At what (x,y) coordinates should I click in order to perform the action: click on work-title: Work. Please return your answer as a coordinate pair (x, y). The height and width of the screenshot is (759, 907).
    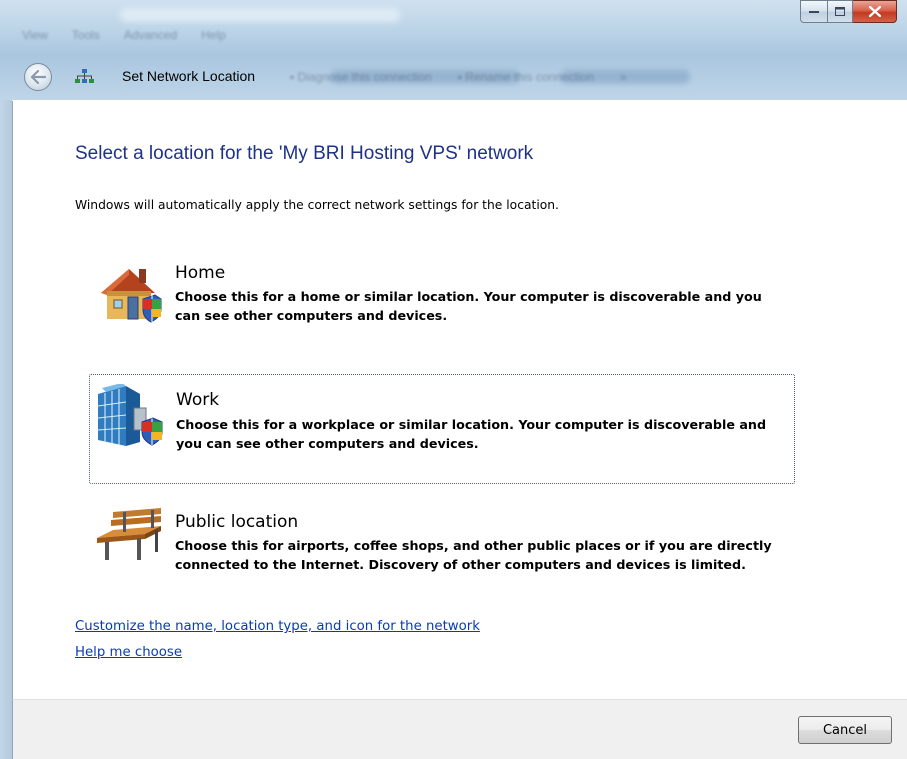
    Looking at the image, I should click on (198, 400).